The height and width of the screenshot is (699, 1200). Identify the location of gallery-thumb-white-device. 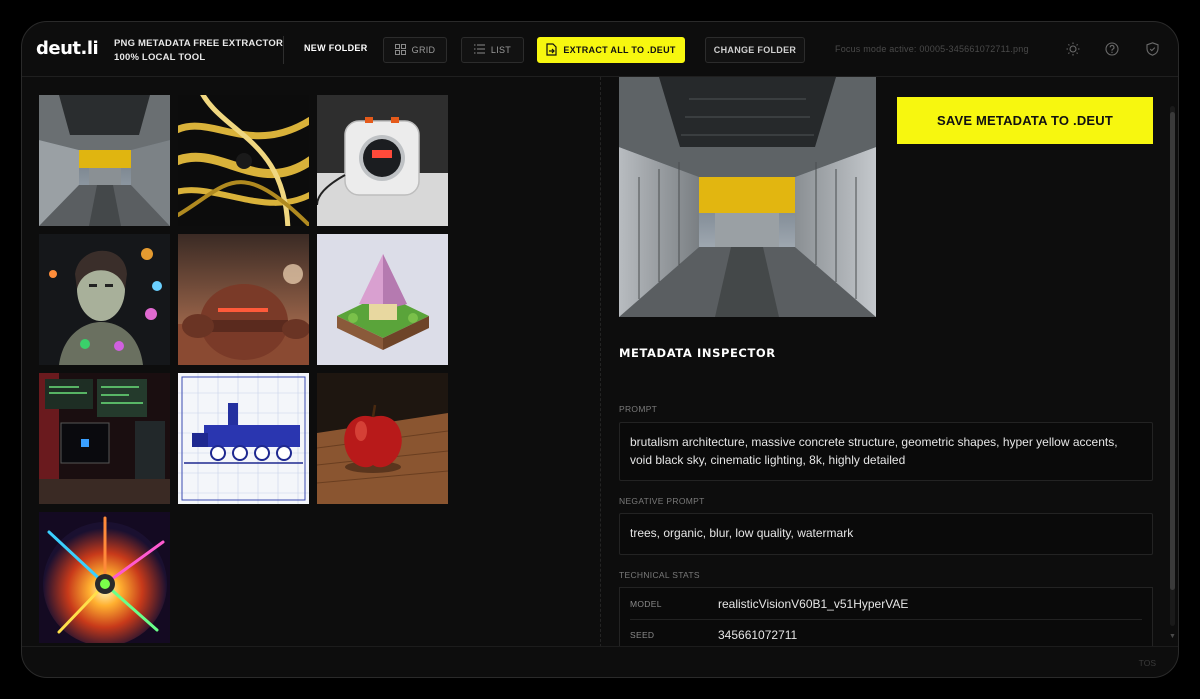
(382, 160).